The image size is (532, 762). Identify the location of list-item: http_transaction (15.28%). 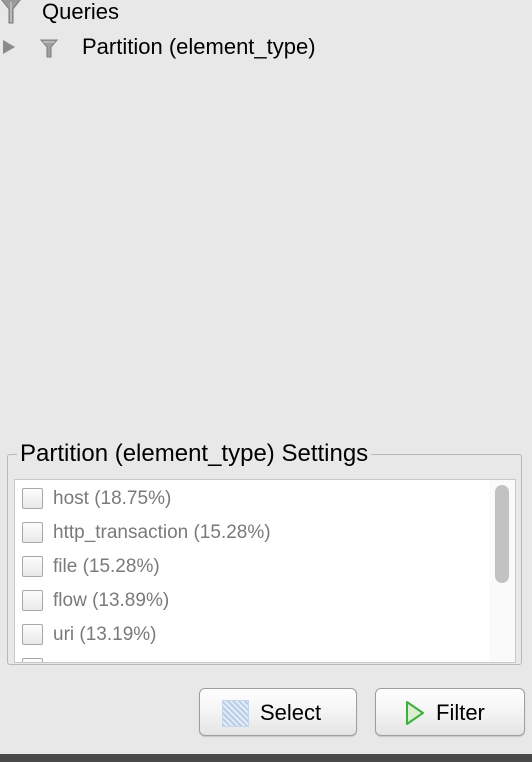
(255, 534).